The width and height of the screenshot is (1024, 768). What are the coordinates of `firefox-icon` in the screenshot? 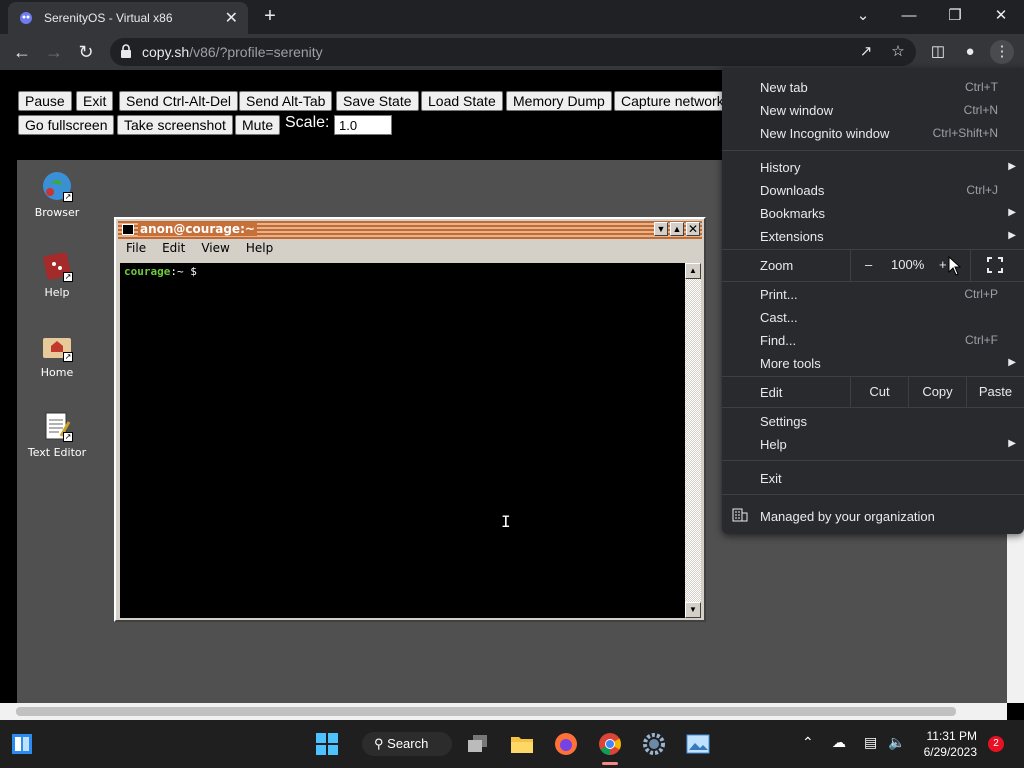 It's located at (566, 744).